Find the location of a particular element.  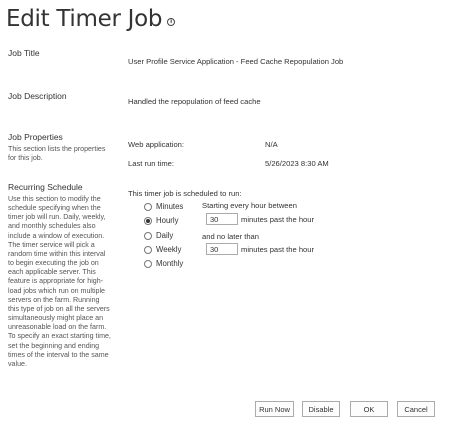

last-run-value: 5/26/2023 8:30 AM is located at coordinates (297, 163).